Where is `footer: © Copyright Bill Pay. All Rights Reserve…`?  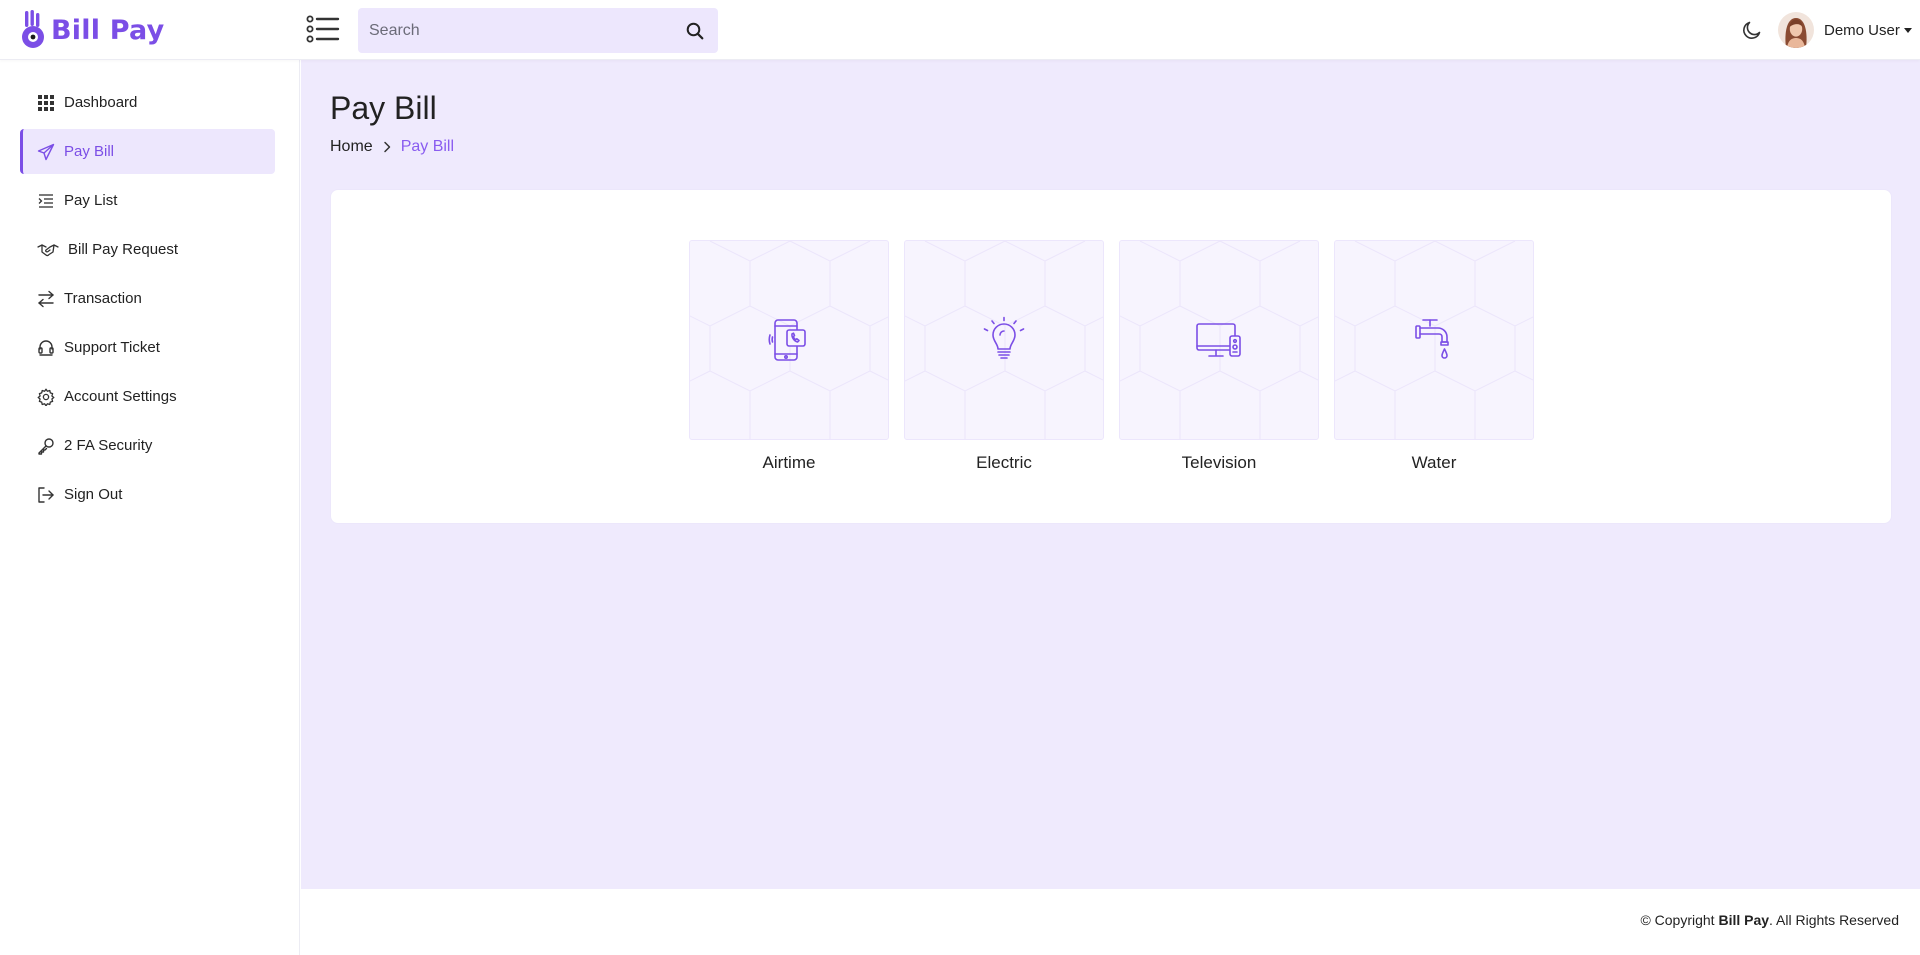 footer: © Copyright Bill Pay. All Rights Reserve… is located at coordinates (1110, 922).